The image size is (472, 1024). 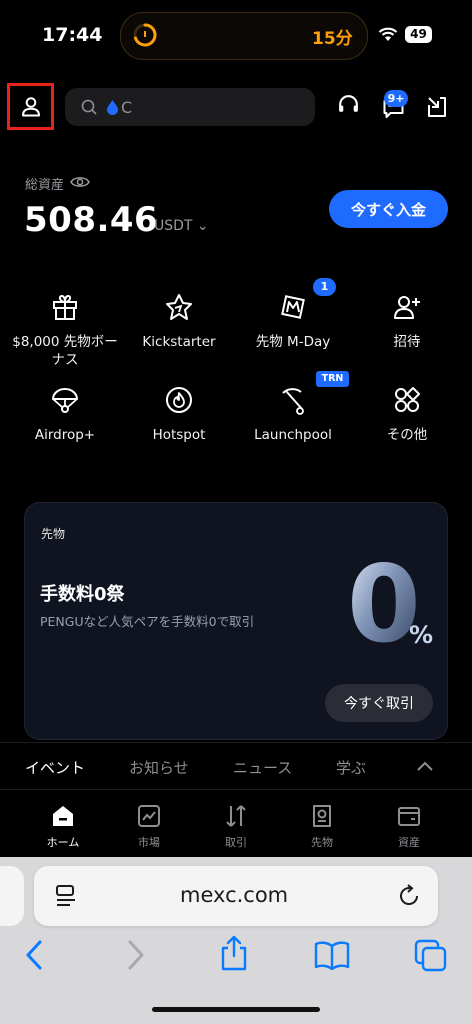 I want to click on nav-label: 取引, so click(x=236, y=842).